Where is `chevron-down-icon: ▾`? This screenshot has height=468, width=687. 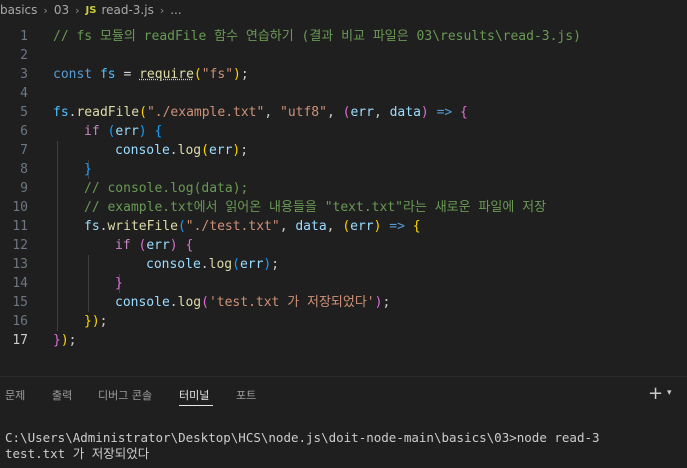 chevron-down-icon: ▾ is located at coordinates (669, 393).